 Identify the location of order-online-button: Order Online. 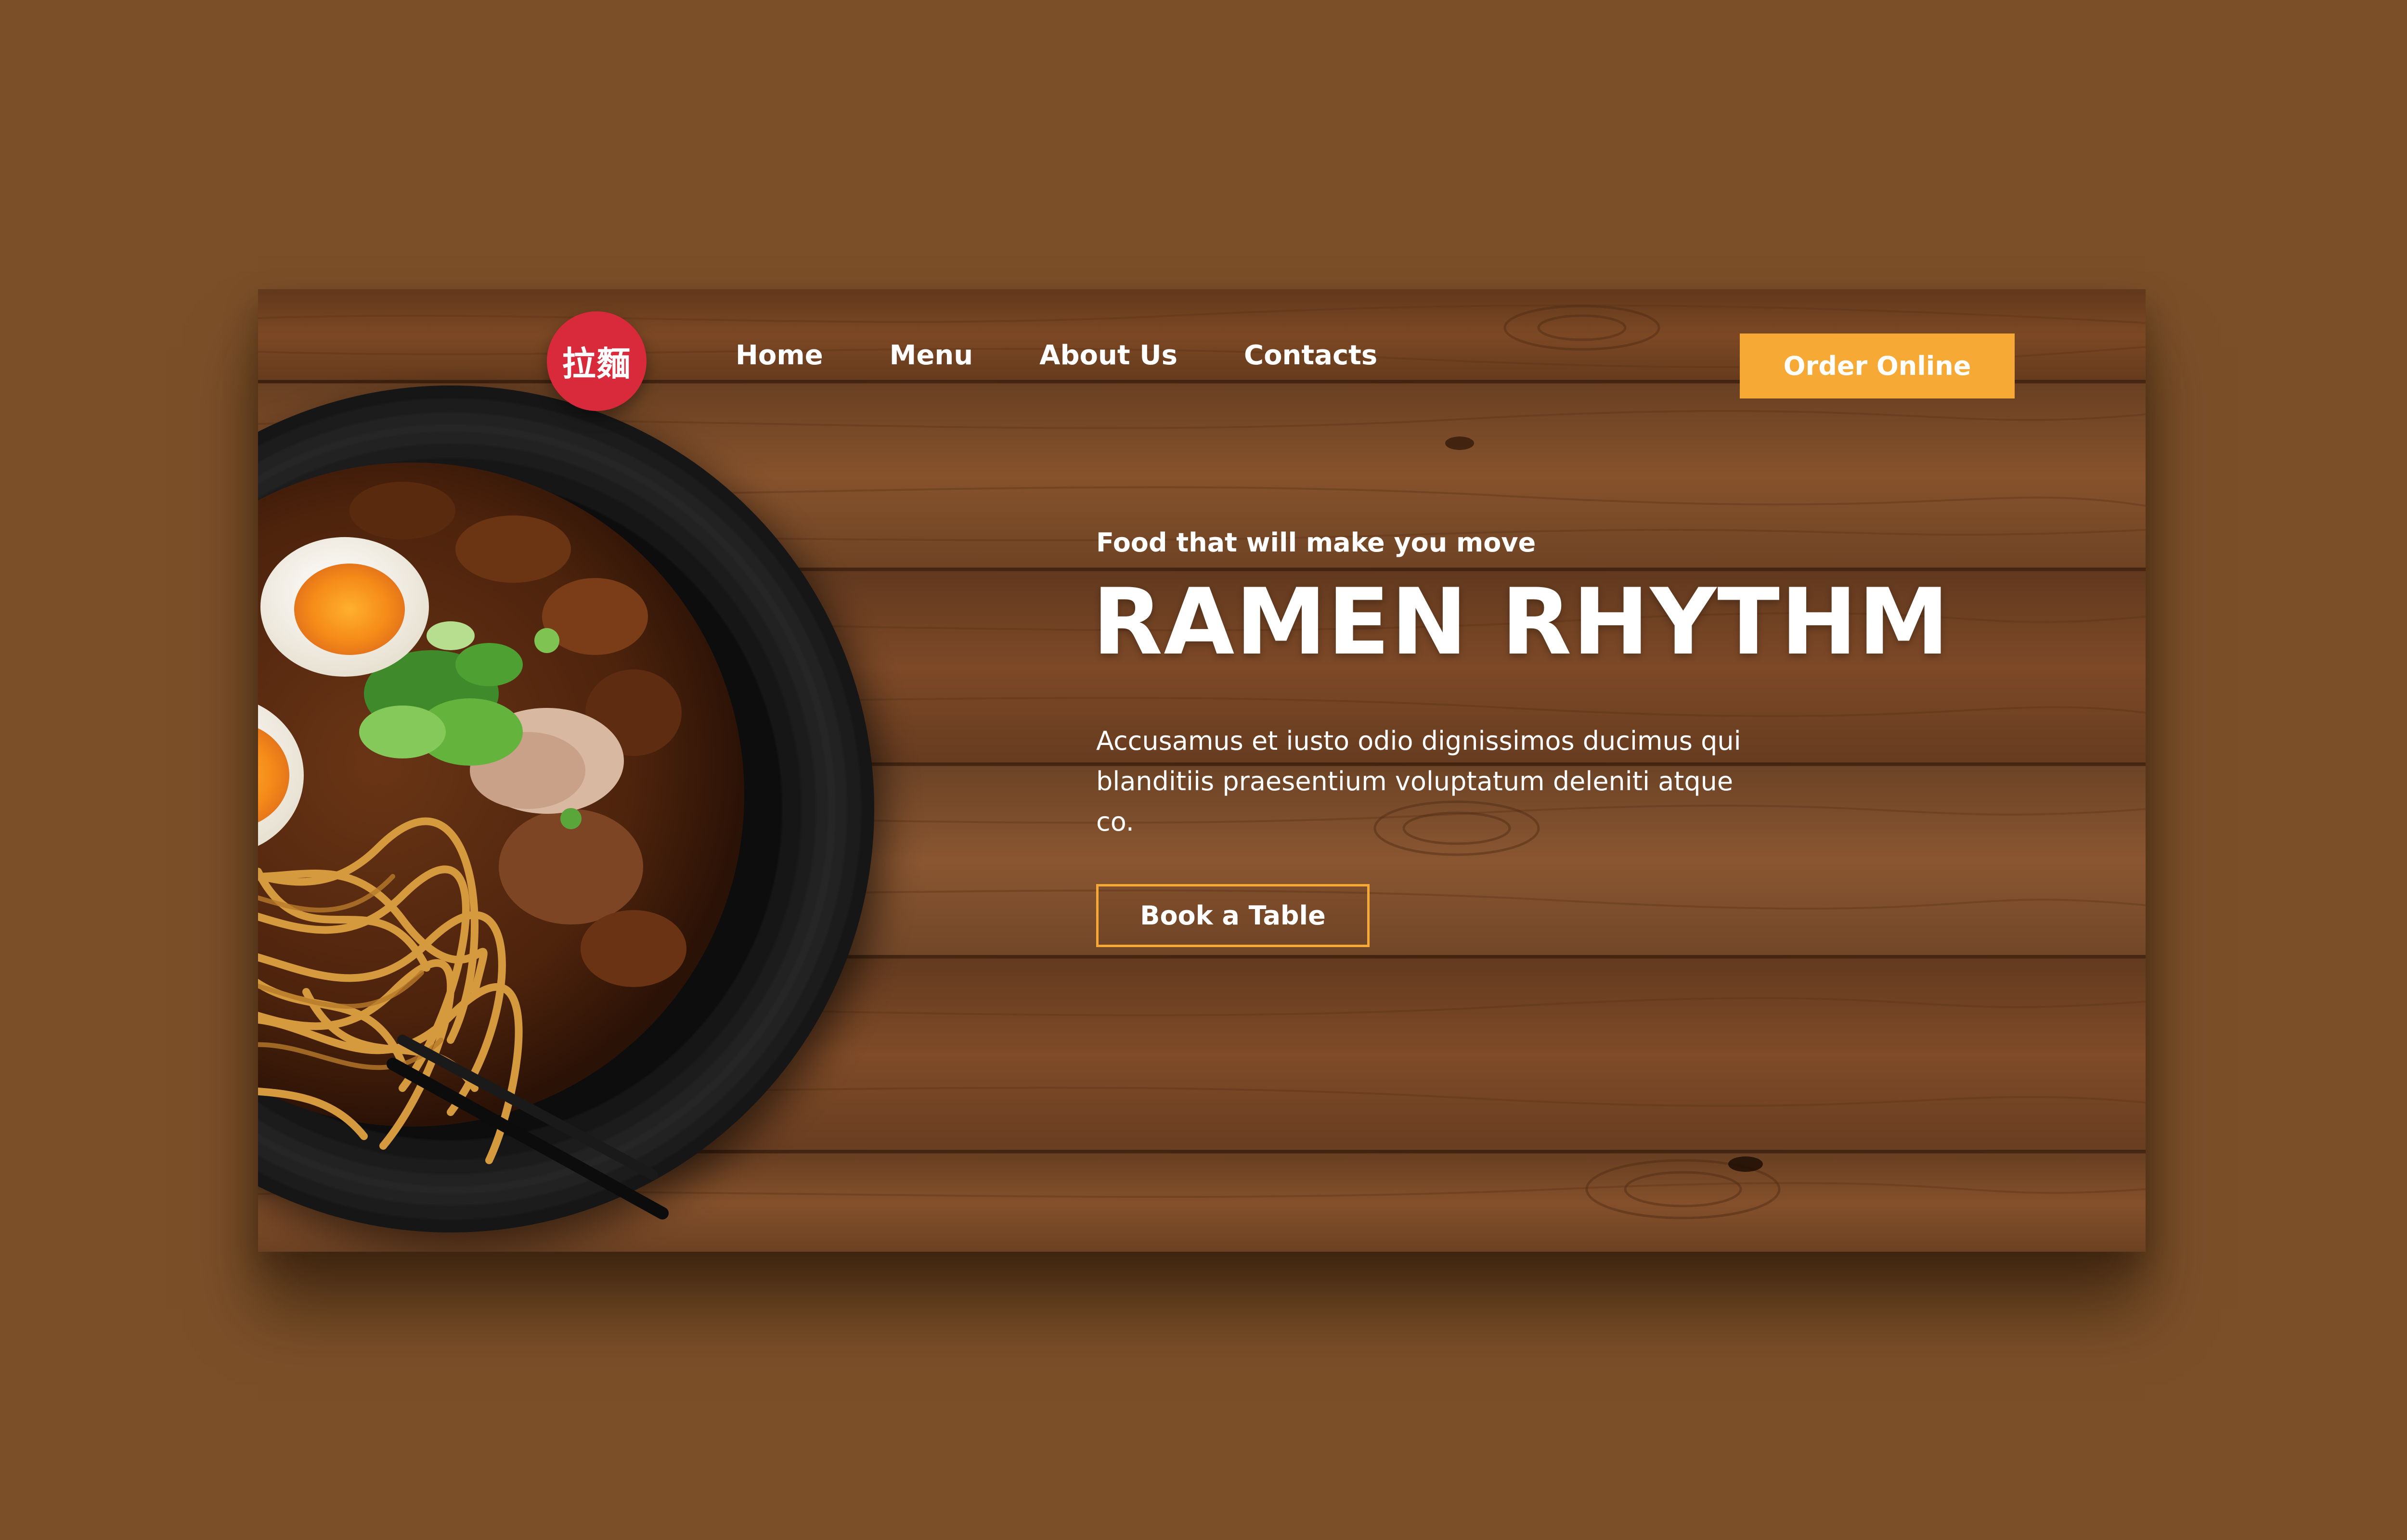
(1877, 366).